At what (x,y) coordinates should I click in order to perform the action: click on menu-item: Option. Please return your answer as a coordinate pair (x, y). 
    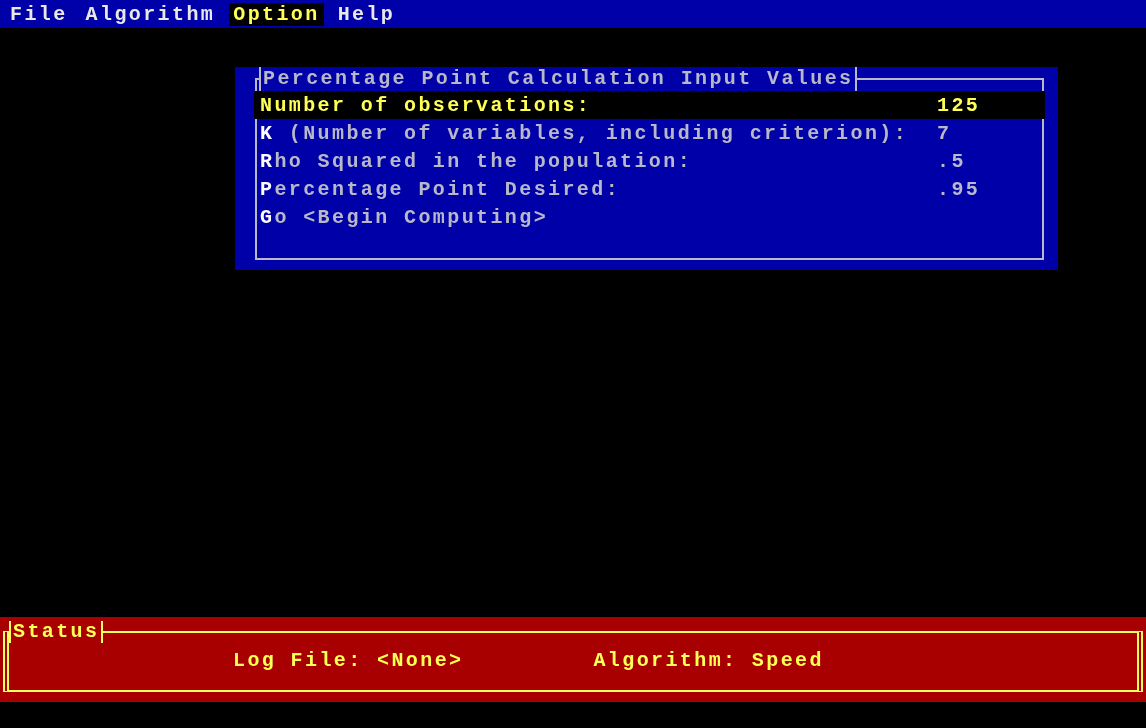
    Looking at the image, I should click on (276, 14).